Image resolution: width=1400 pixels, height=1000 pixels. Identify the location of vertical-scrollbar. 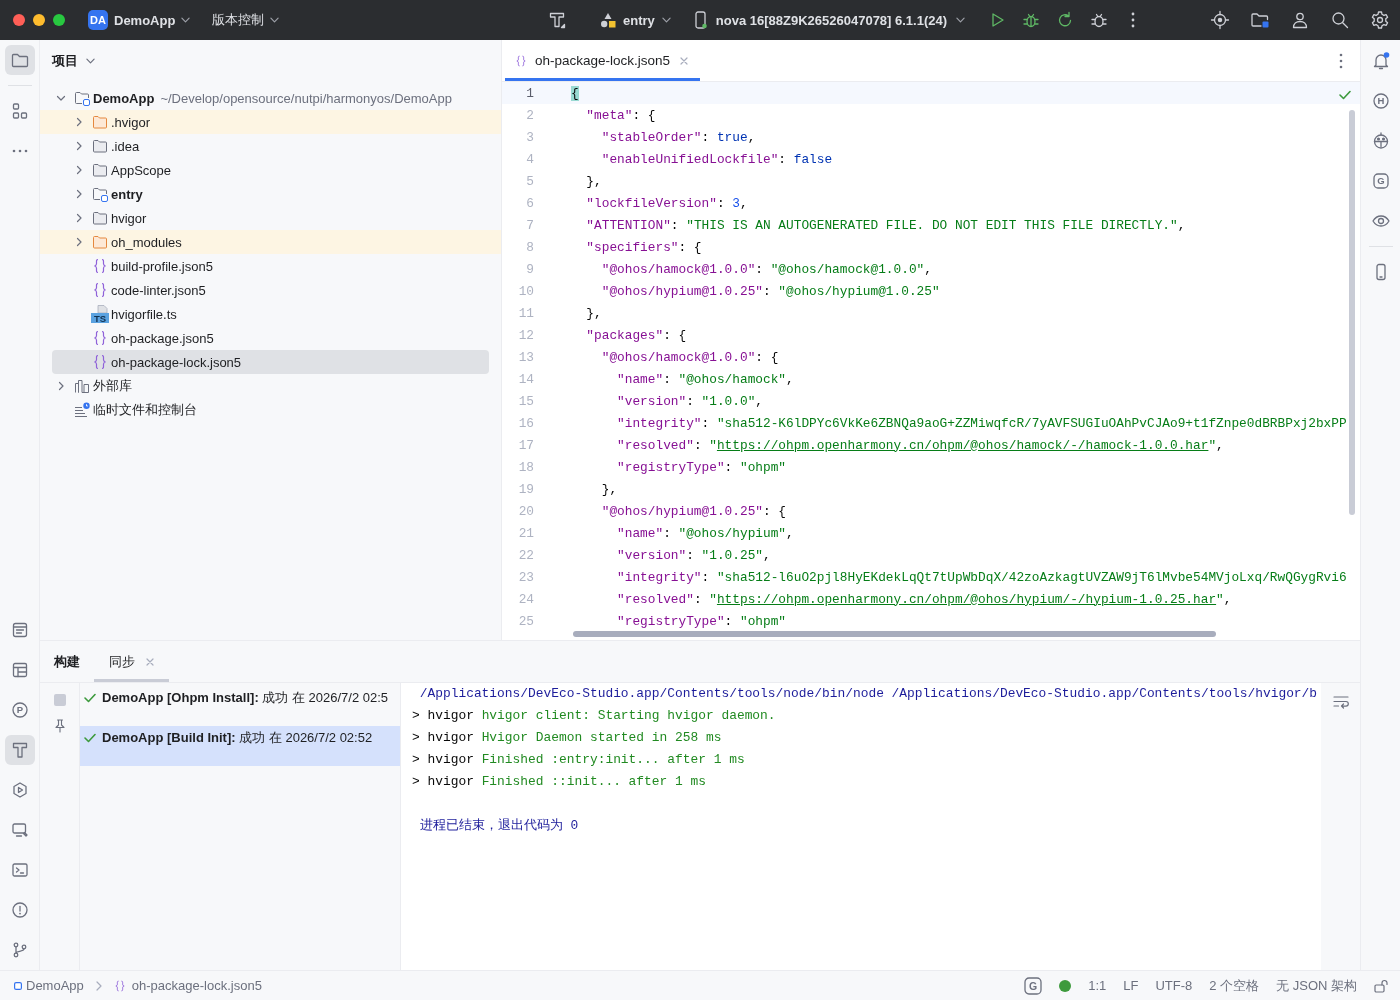
(1352, 312).